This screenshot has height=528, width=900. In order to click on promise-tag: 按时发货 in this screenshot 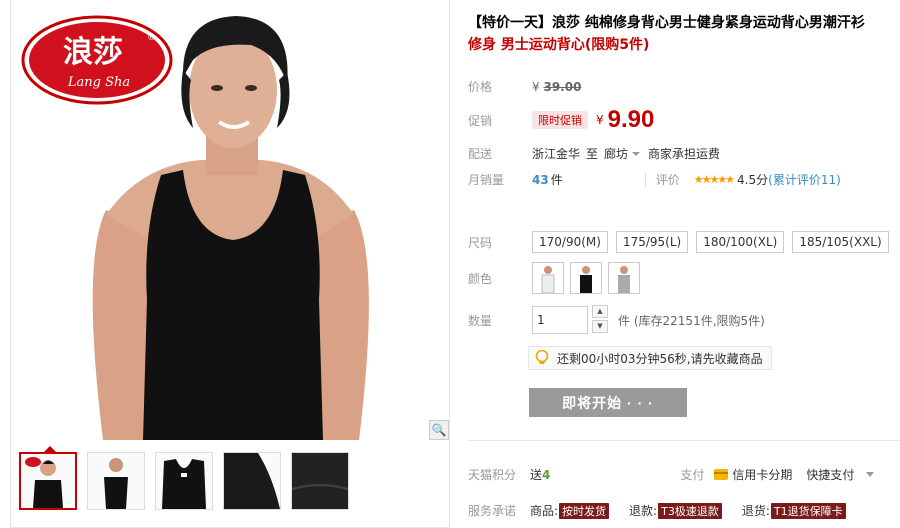, I will do `click(584, 510)`.